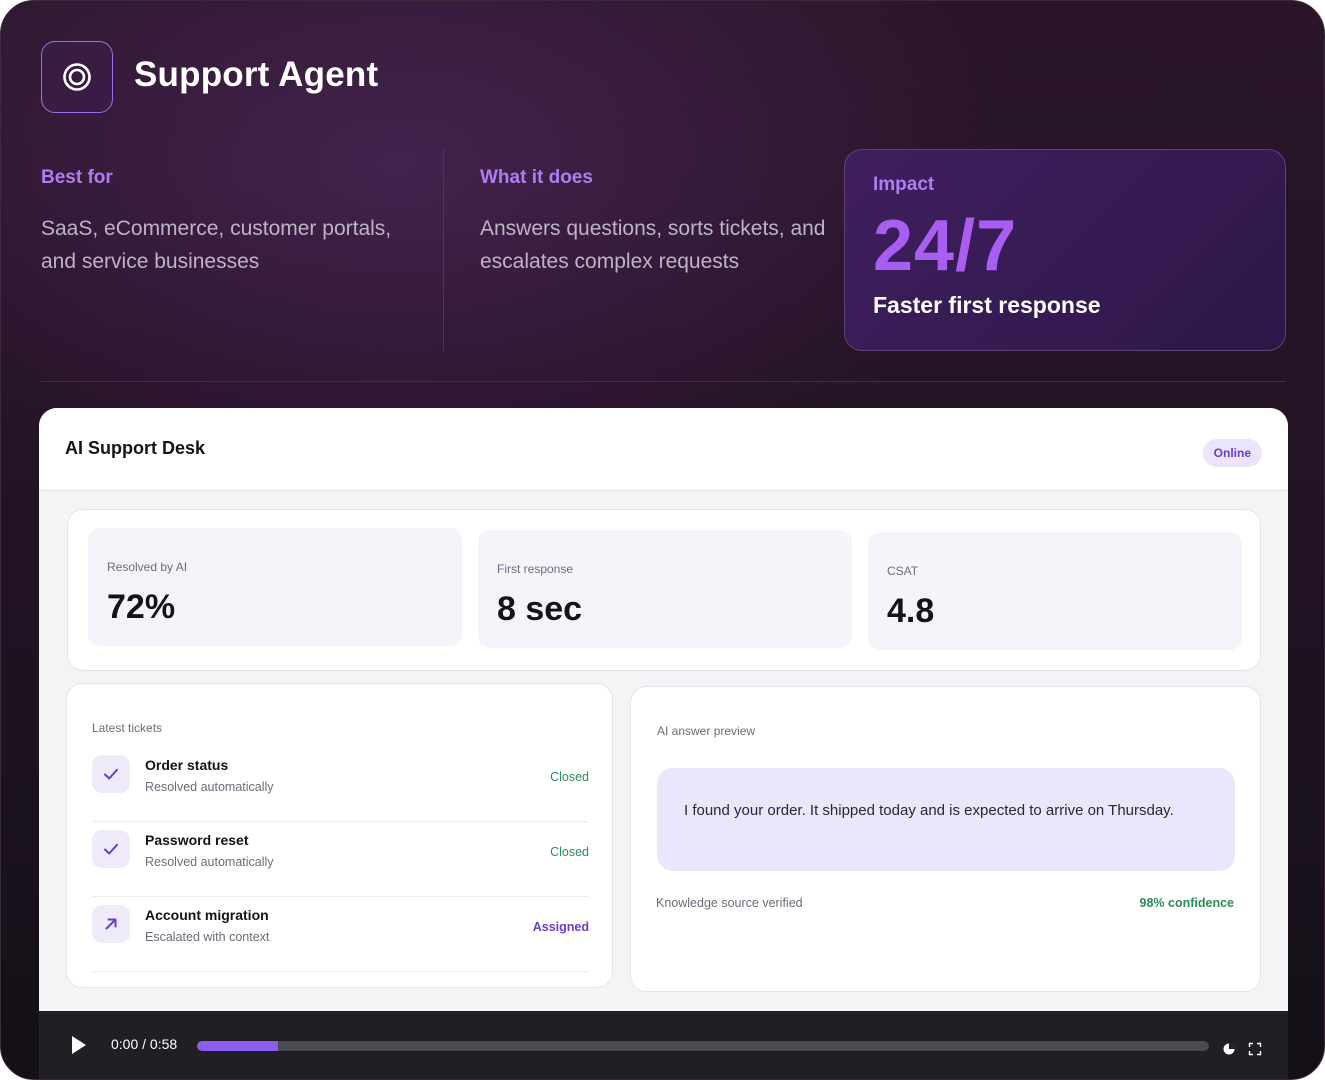 The width and height of the screenshot is (1325, 1080). I want to click on ticket-name: Order status, so click(187, 765).